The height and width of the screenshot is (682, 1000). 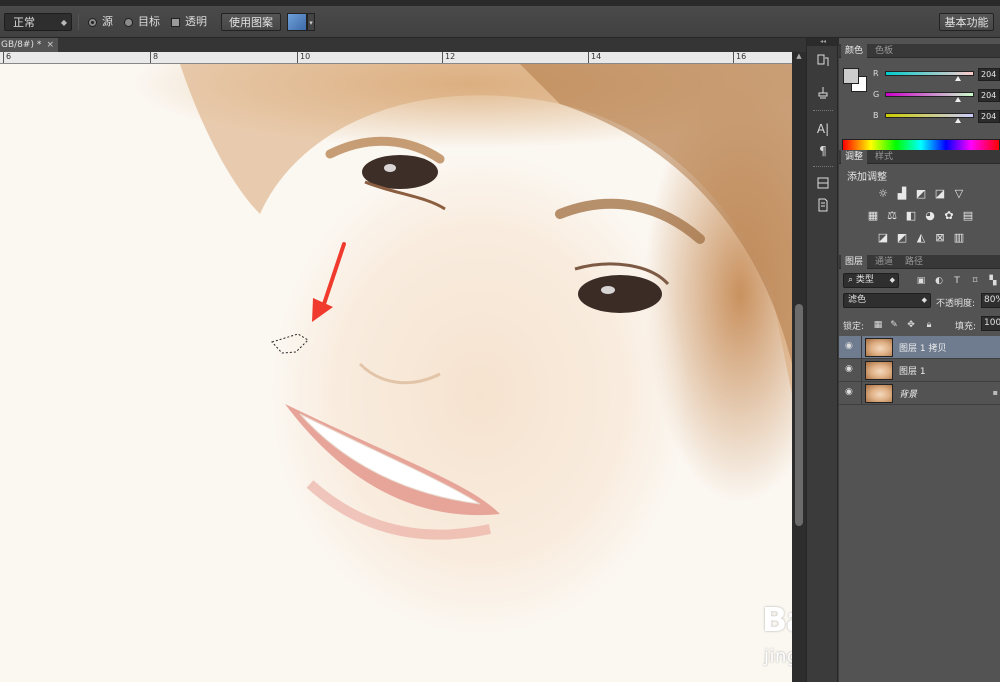 What do you see at coordinates (993, 281) in the screenshot?
I see `filter-smart-object-icon: ▚` at bounding box center [993, 281].